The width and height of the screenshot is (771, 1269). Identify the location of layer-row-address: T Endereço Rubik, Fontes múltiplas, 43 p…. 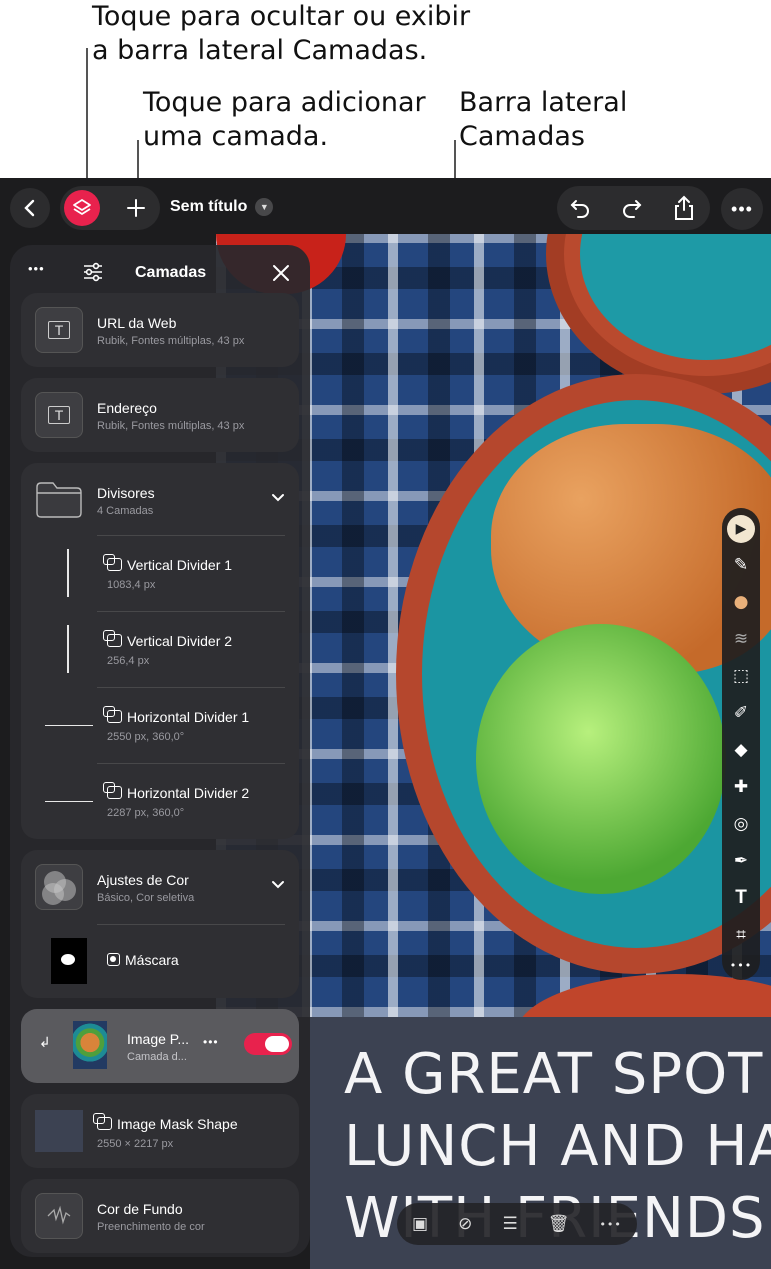
(160, 415).